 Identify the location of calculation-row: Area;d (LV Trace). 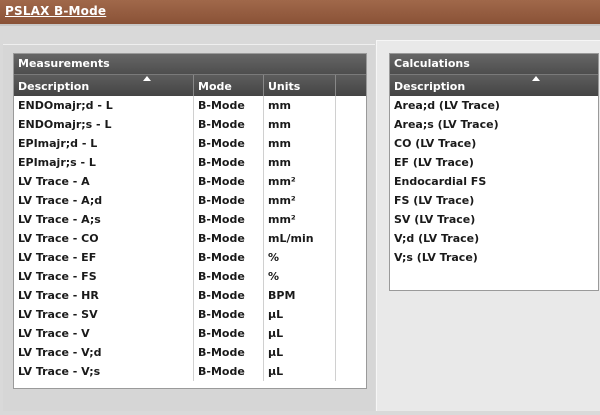
(494, 105).